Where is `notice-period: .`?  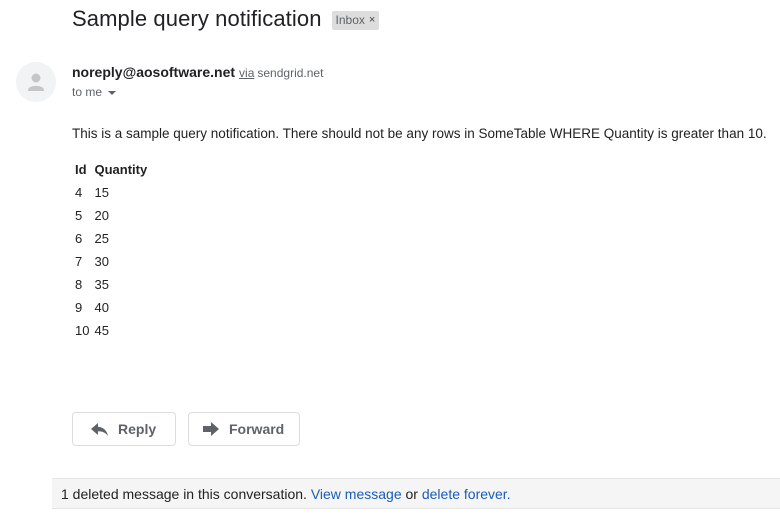
notice-period: . is located at coordinates (508, 493).